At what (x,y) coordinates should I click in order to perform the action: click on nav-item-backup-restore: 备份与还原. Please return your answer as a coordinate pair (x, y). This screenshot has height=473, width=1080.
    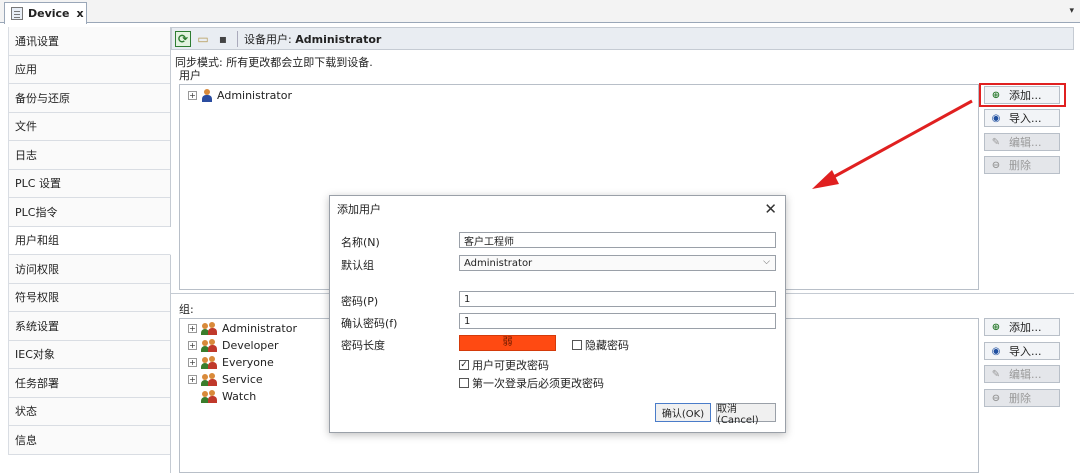
    Looking at the image, I should click on (89, 98).